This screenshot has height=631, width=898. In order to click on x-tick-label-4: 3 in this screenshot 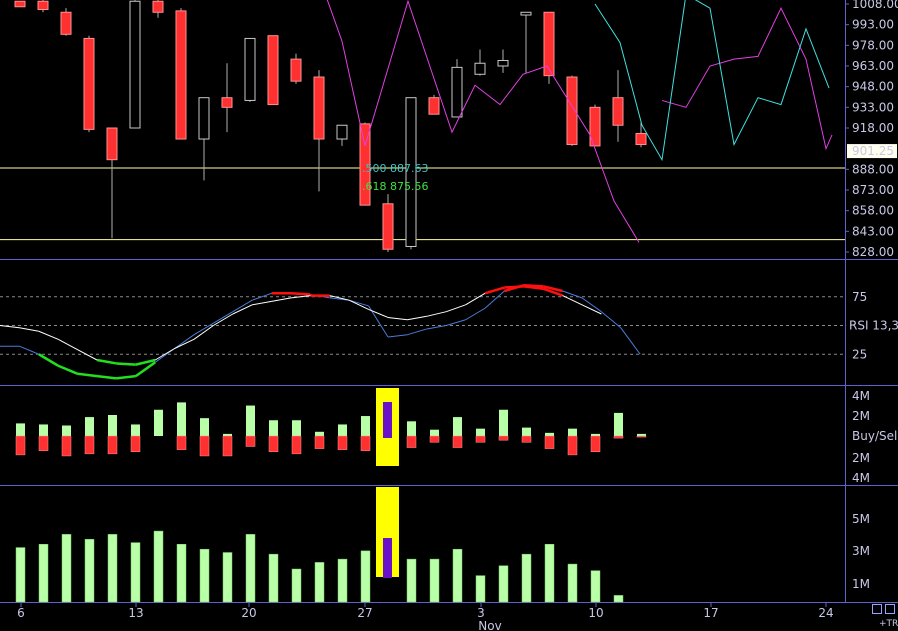, I will do `click(481, 613)`.